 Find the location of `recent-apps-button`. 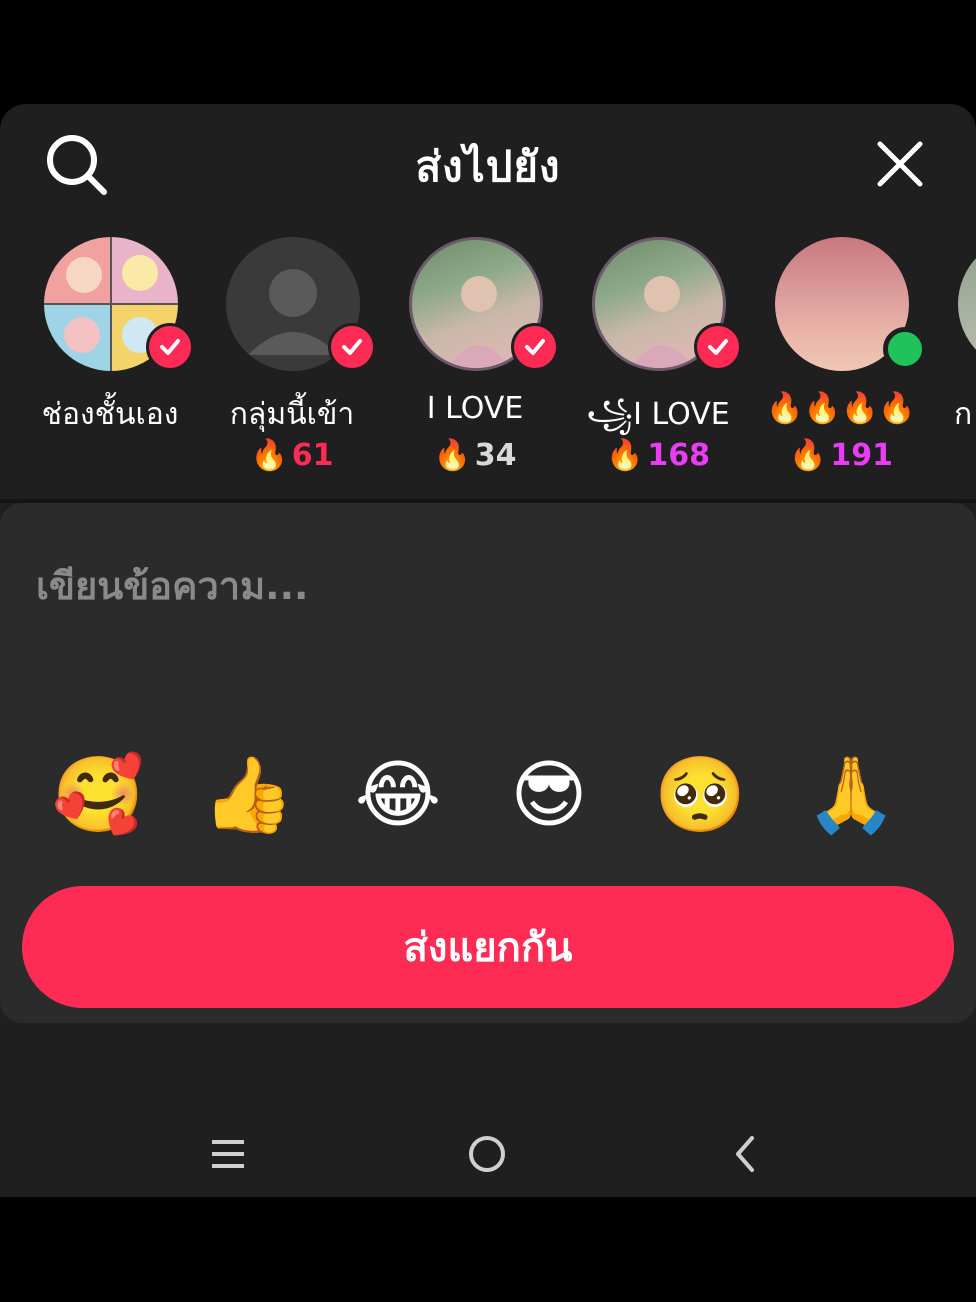

recent-apps-button is located at coordinates (228, 1154).